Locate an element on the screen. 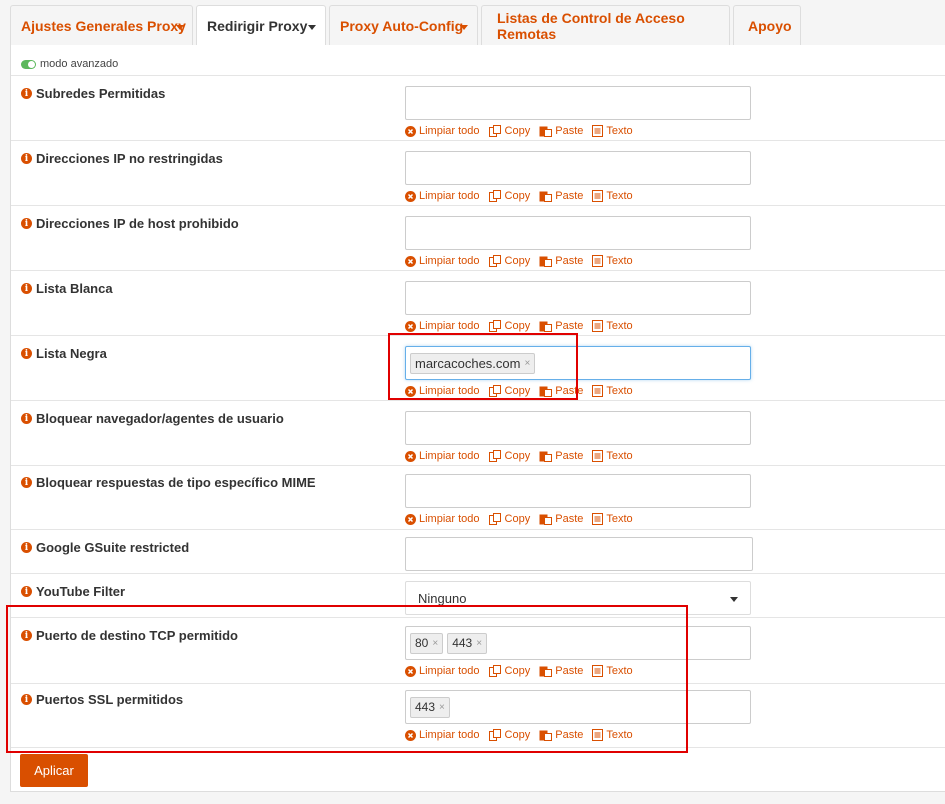 Image resolution: width=945 pixels, height=804 pixels. ip-no-restringidas-input is located at coordinates (578, 168).